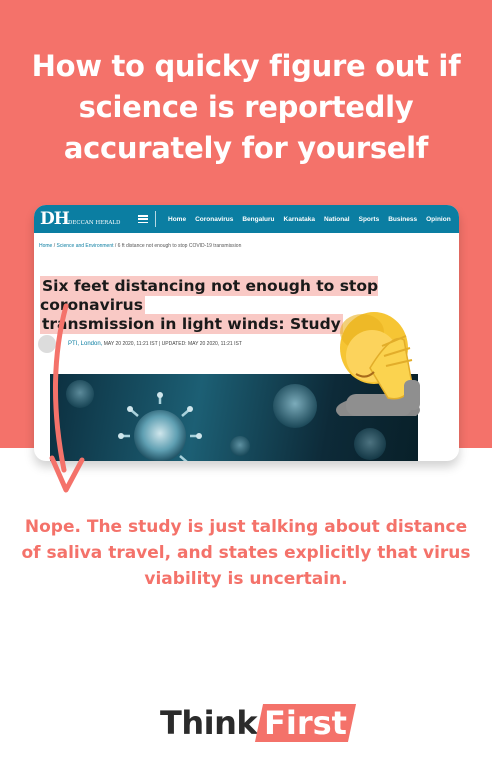 Image resolution: width=492 pixels, height=762 pixels. Describe the element at coordinates (80, 219) in the screenshot. I see `site-logo: DH DECCAN HERALD` at that location.